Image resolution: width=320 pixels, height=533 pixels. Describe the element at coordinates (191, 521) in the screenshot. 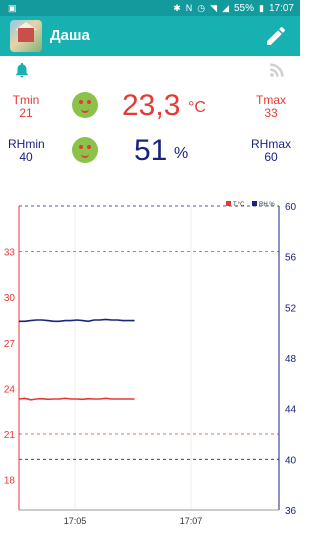

I see `x-tick-label: 17:07` at that location.